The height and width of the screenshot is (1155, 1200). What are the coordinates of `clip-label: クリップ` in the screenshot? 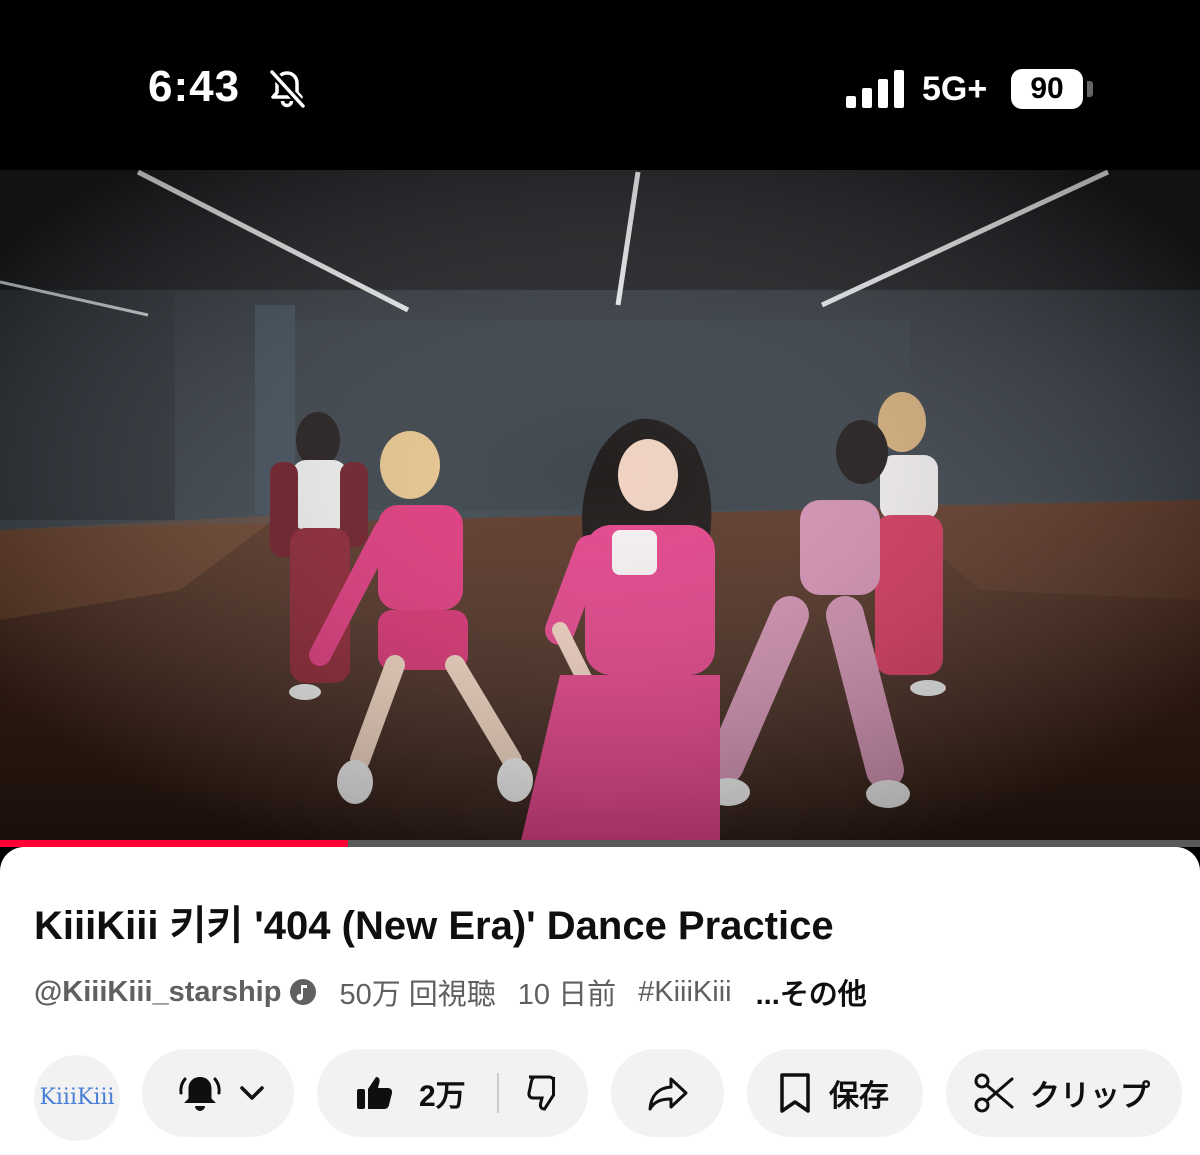 It's located at (1090, 1096).